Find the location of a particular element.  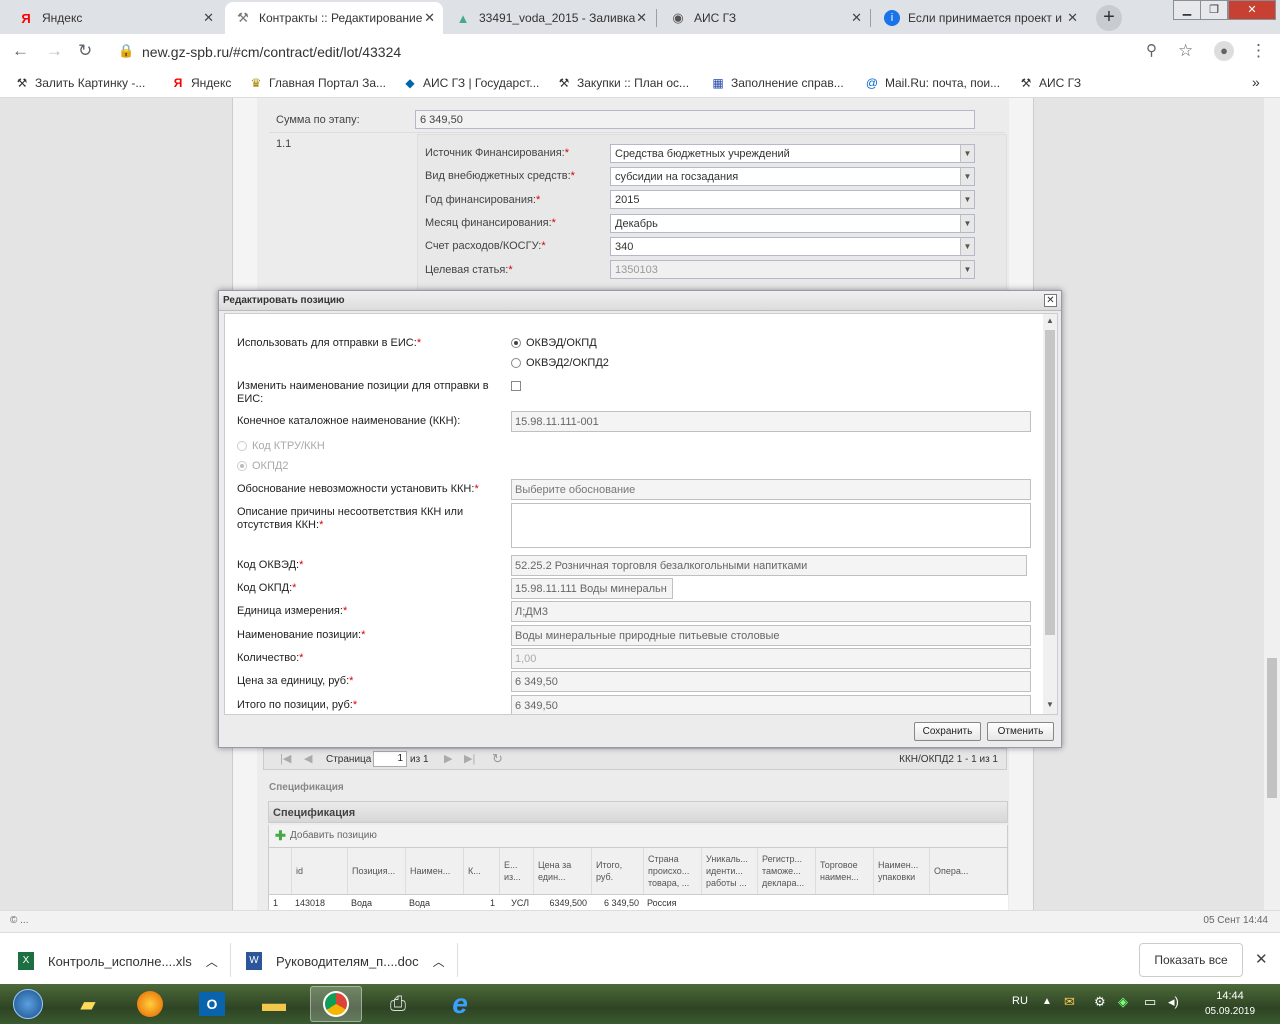

dialog-scrollbar: ▲ ▼ is located at coordinates (1050, 514).